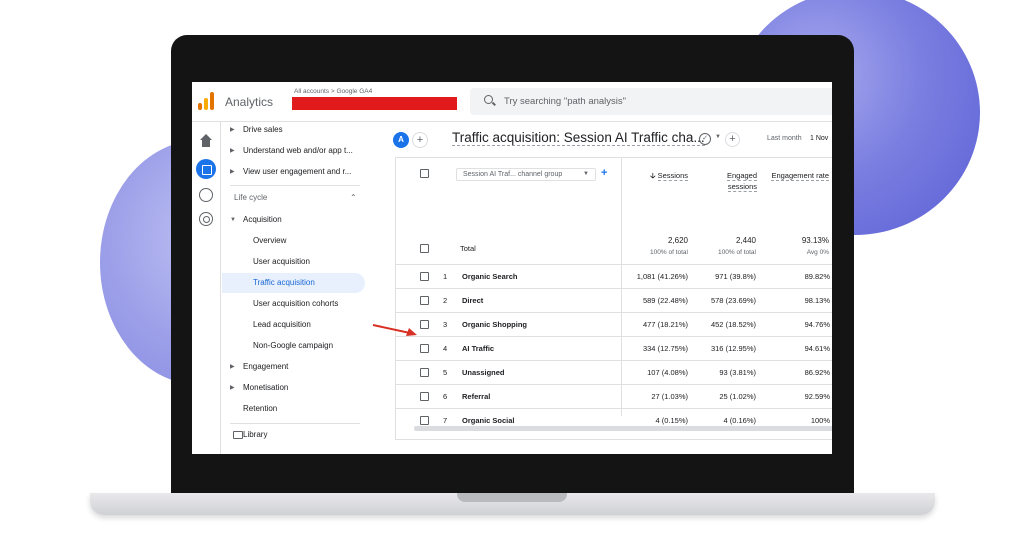 Image resolution: width=1024 pixels, height=552 pixels. Describe the element at coordinates (817, 348) in the screenshot. I see `row-rate: 94.61%` at that location.